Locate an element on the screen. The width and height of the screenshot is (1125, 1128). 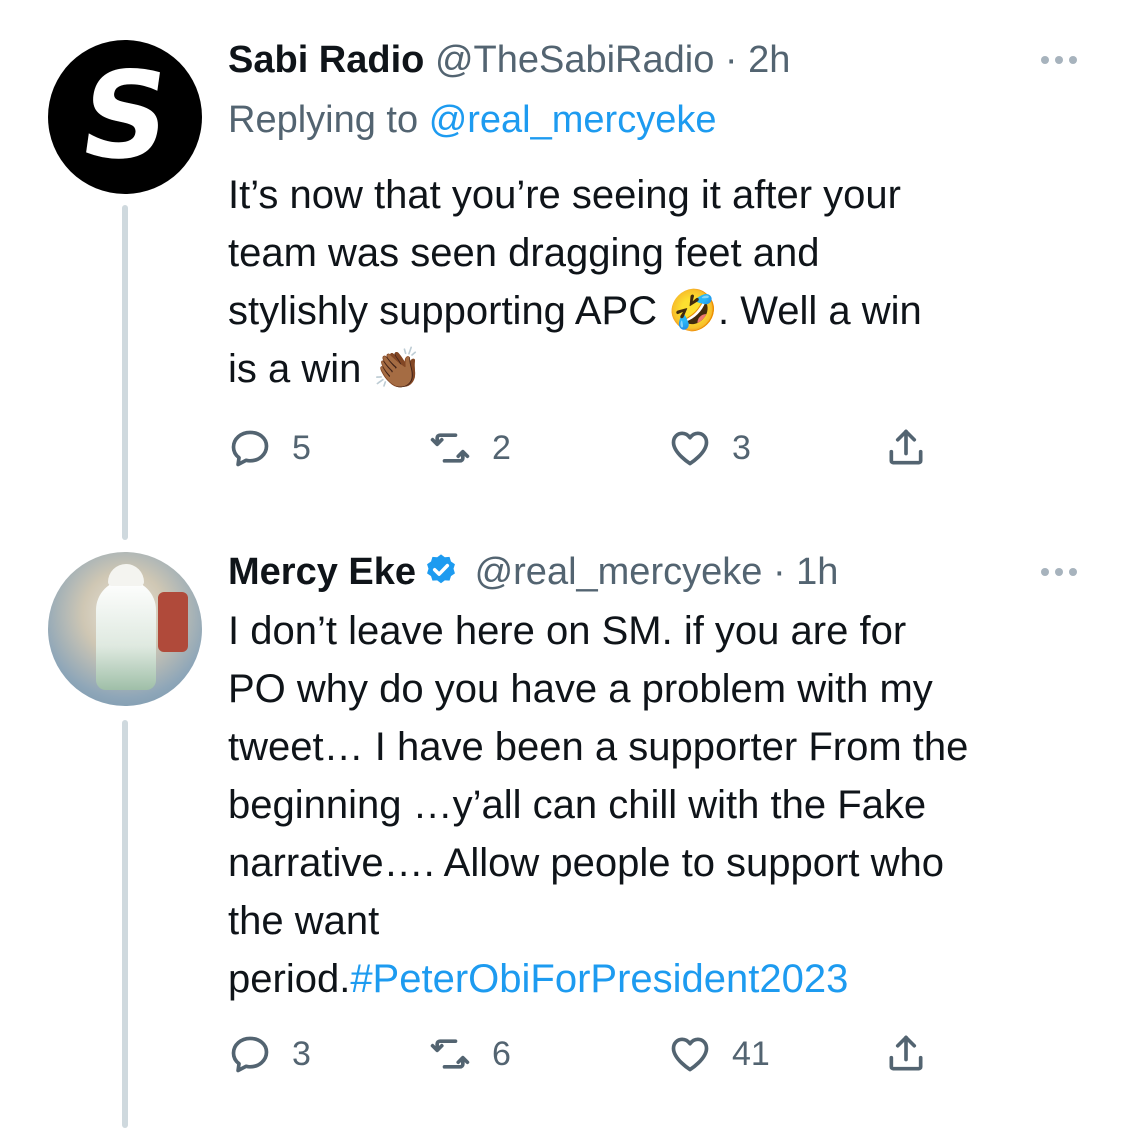
tweet-text-line: PO why do you have a problem with my is located at coordinates (580, 689).